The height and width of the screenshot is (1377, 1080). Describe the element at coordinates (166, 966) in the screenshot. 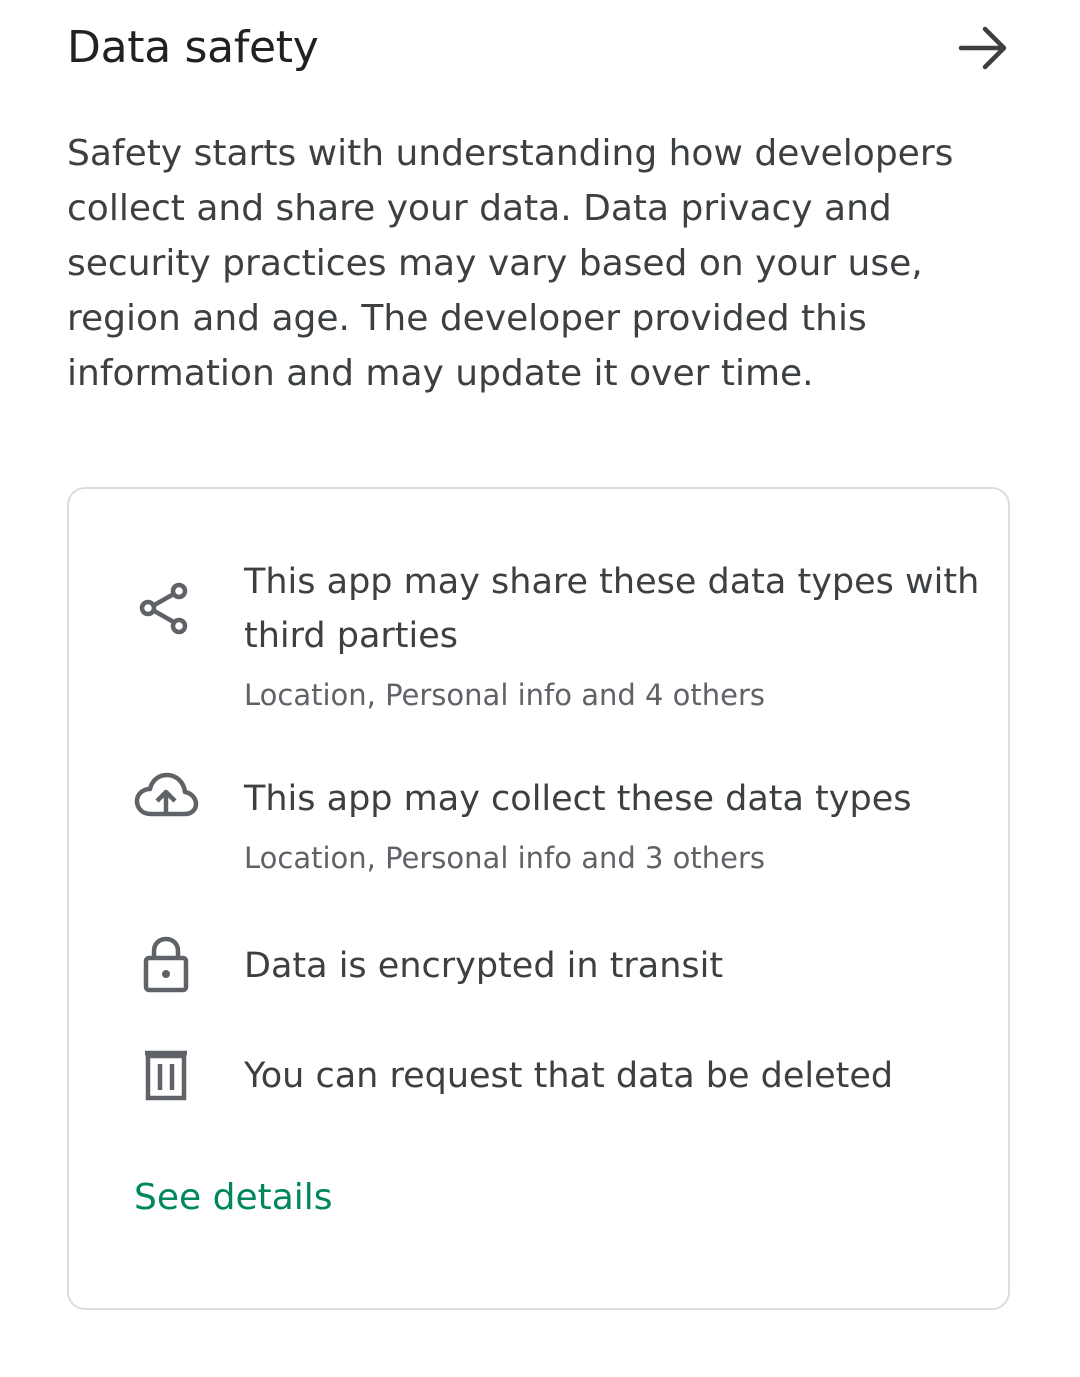

I see `lock-icon` at that location.